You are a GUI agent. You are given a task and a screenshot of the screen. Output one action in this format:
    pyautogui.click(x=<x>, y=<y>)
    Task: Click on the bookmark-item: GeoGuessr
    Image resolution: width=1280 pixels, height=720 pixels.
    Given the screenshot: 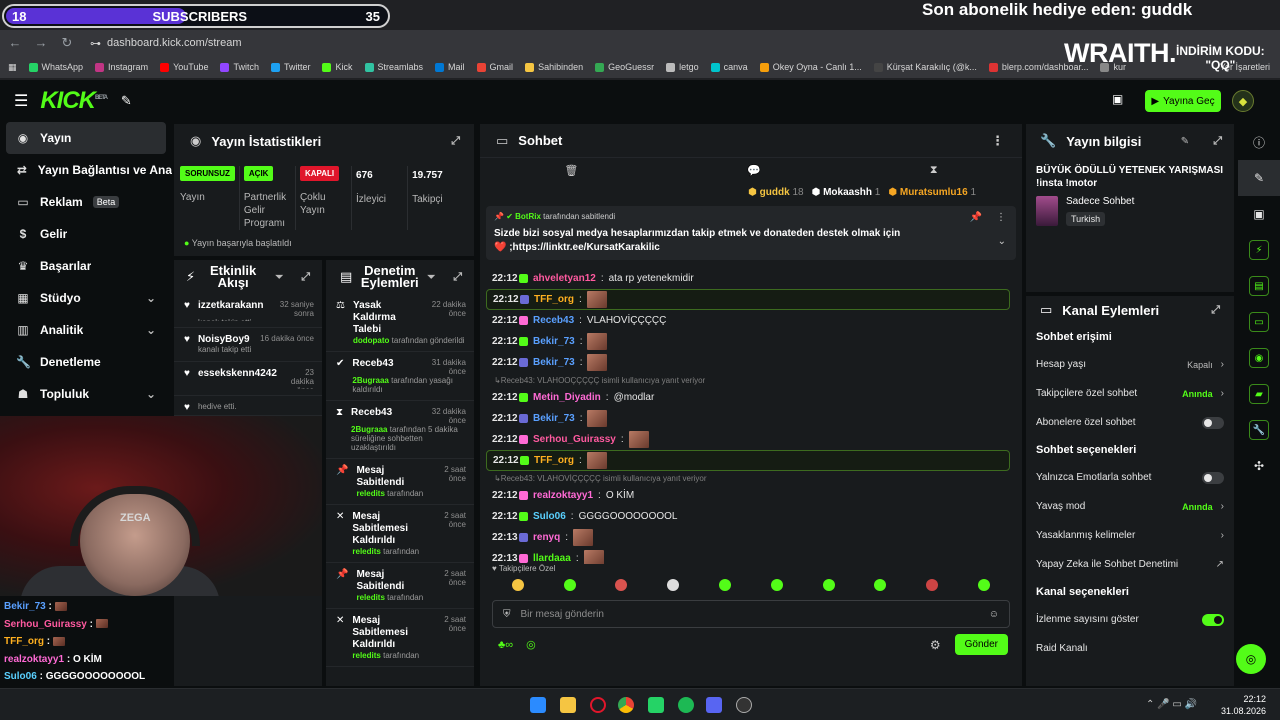 What is the action you would take?
    pyautogui.click(x=624, y=67)
    